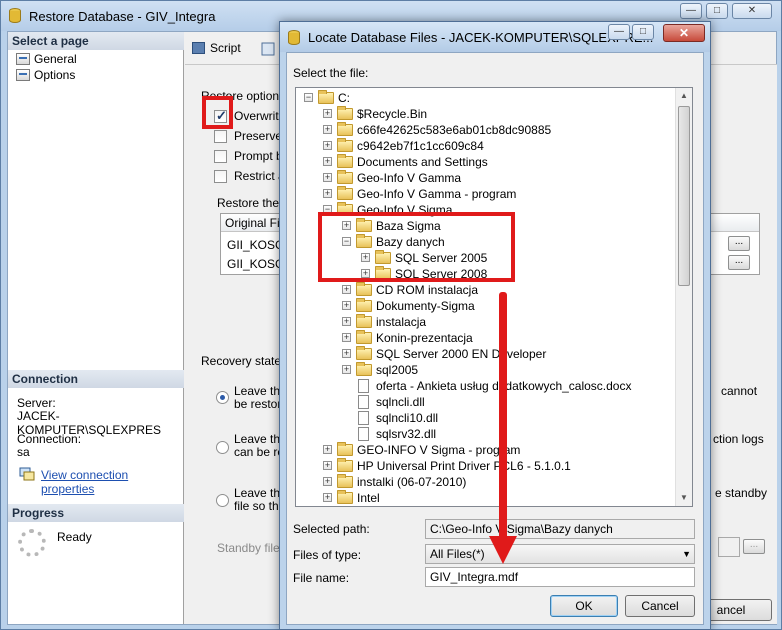  Describe the element at coordinates (49, 439) in the screenshot. I see `connection-label: Connection:` at that location.